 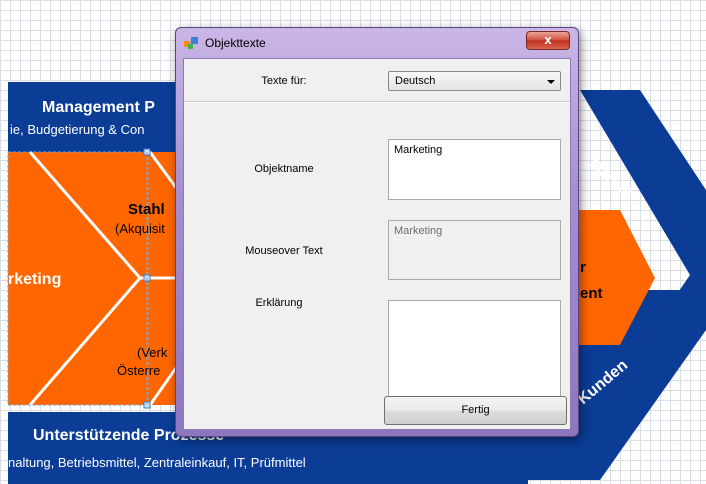 I want to click on chevron-down-icon, so click(x=551, y=82).